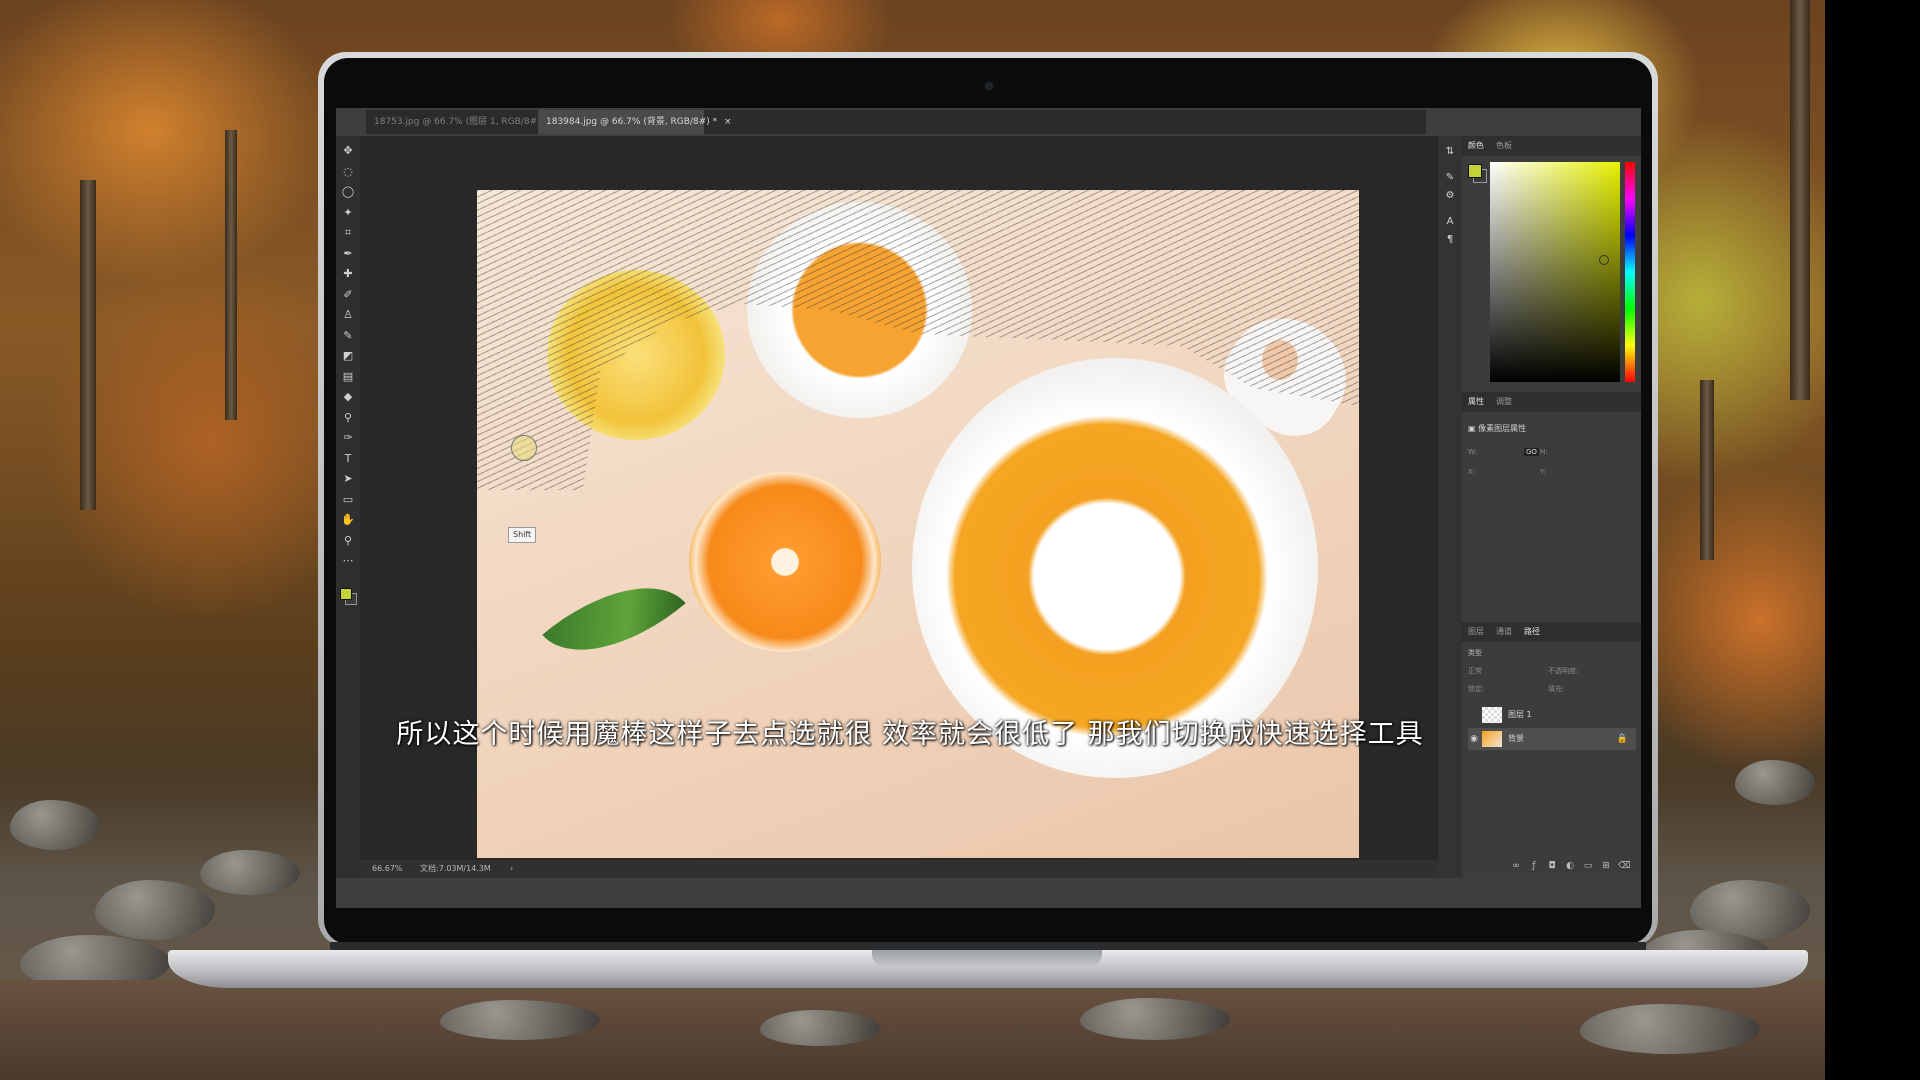 The width and height of the screenshot is (1920, 1080). I want to click on doc-size: 文档:7.03M/14.3M, so click(455, 868).